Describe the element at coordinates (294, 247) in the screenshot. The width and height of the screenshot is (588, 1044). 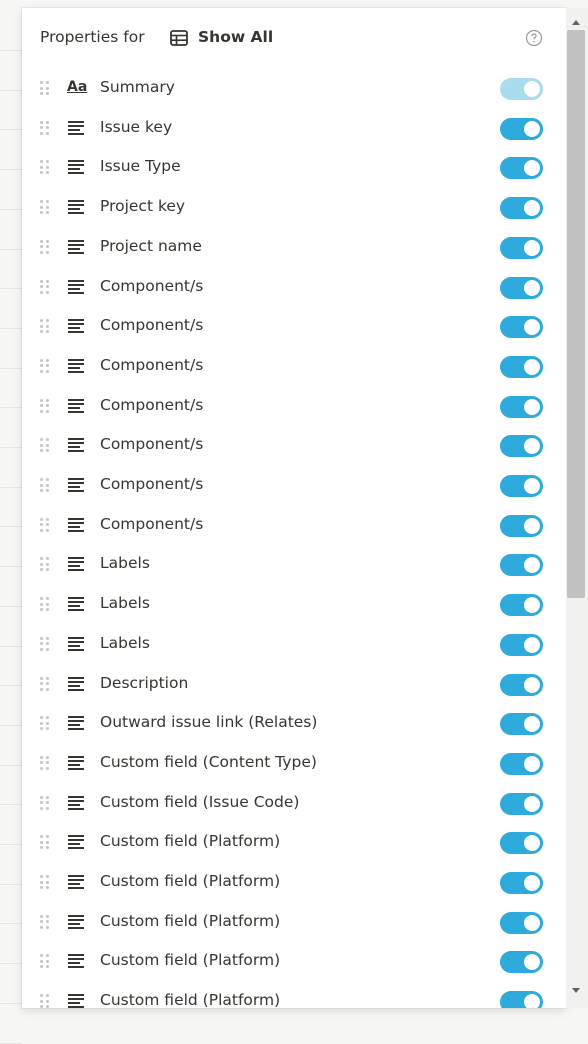
I see `property-row: Project name` at that location.